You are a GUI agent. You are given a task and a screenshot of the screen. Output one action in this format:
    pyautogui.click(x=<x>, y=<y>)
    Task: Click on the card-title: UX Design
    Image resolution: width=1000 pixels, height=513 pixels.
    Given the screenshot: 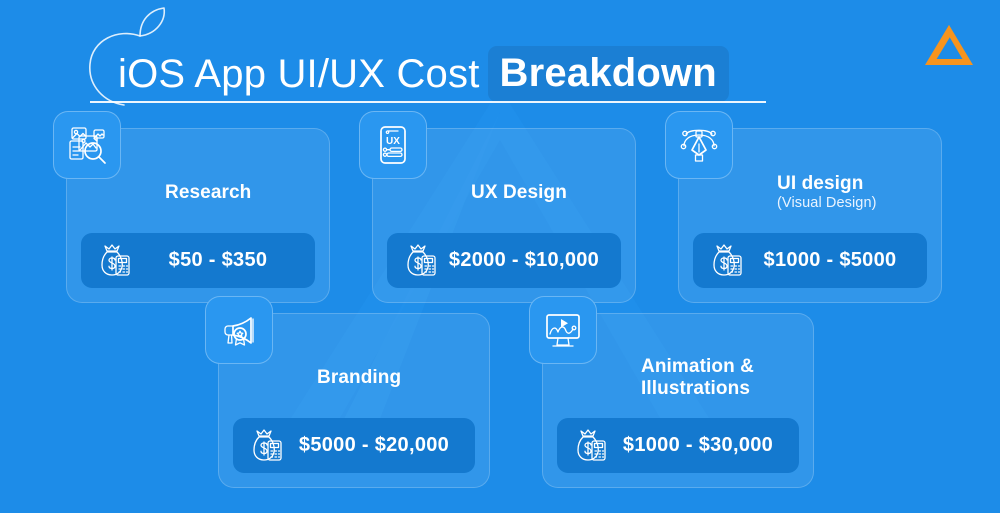 What is the action you would take?
    pyautogui.click(x=519, y=192)
    